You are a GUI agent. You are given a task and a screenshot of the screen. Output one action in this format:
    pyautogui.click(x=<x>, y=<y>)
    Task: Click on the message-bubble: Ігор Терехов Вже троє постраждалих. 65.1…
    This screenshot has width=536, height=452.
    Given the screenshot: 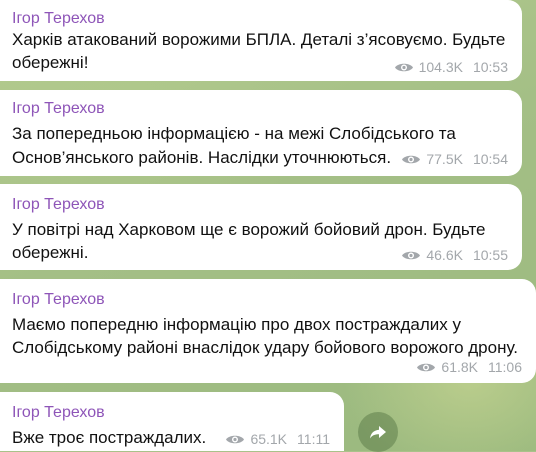 What is the action you would take?
    pyautogui.click(x=172, y=421)
    